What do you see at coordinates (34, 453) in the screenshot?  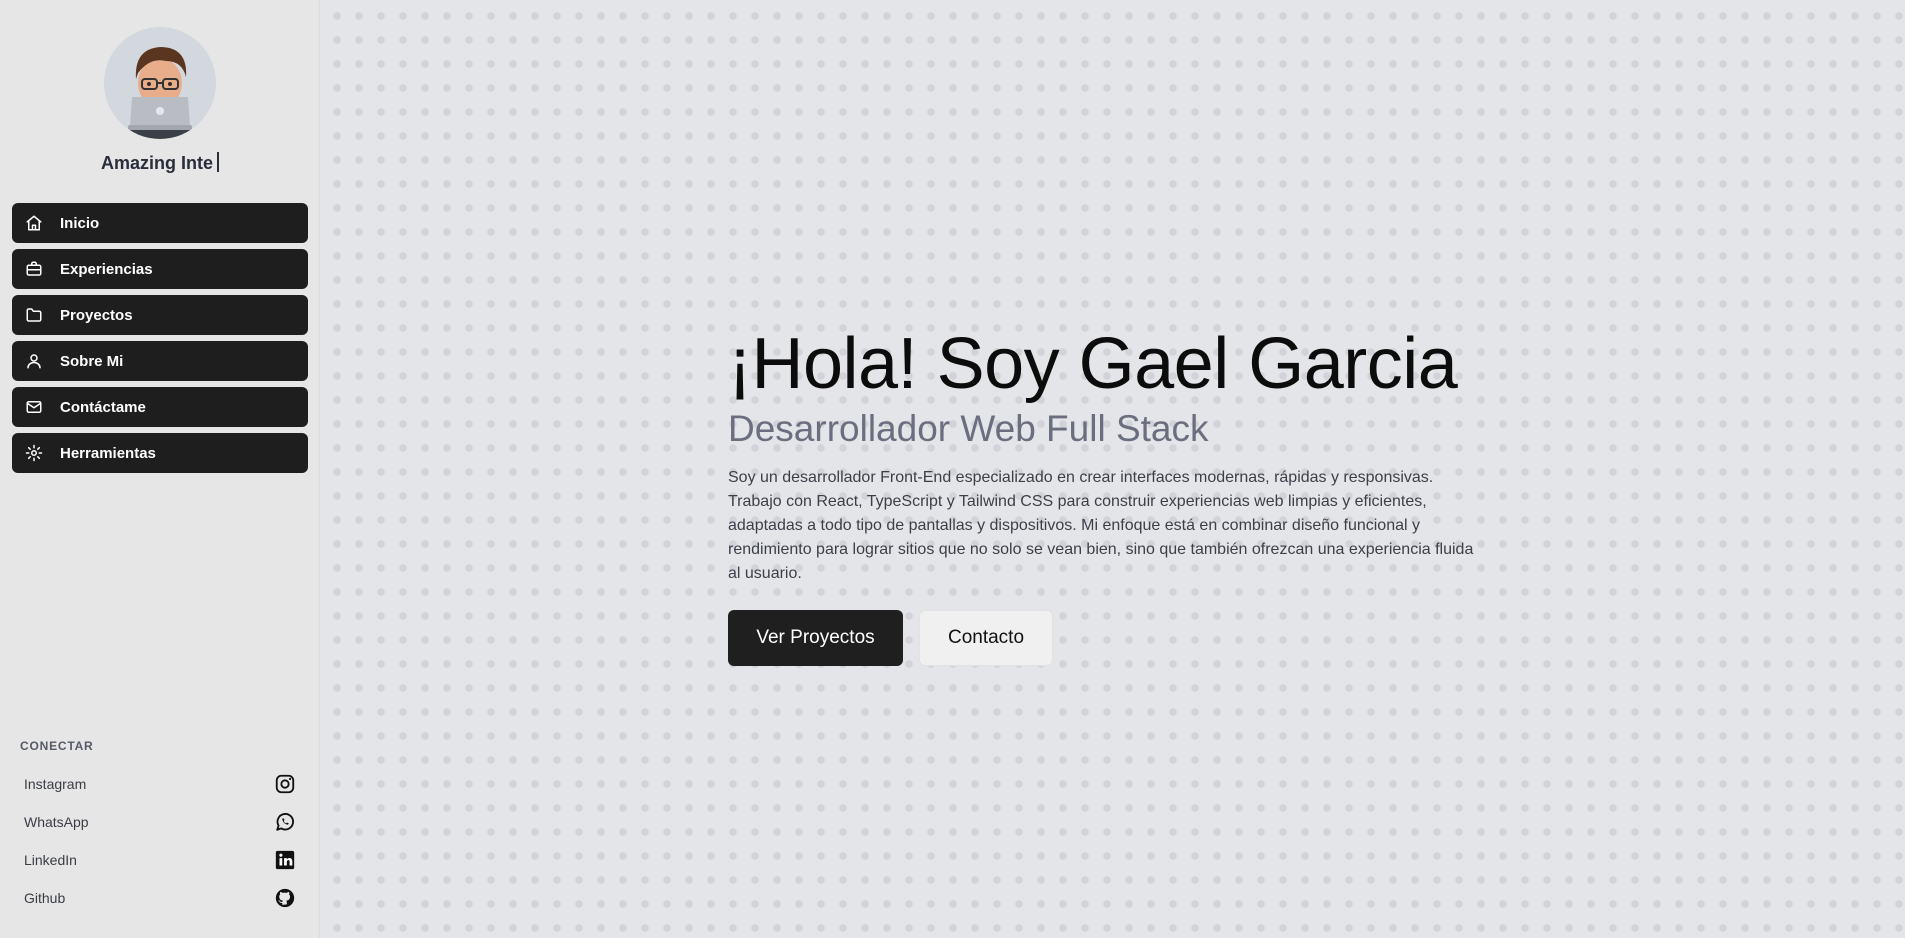 I see `gear-icon` at bounding box center [34, 453].